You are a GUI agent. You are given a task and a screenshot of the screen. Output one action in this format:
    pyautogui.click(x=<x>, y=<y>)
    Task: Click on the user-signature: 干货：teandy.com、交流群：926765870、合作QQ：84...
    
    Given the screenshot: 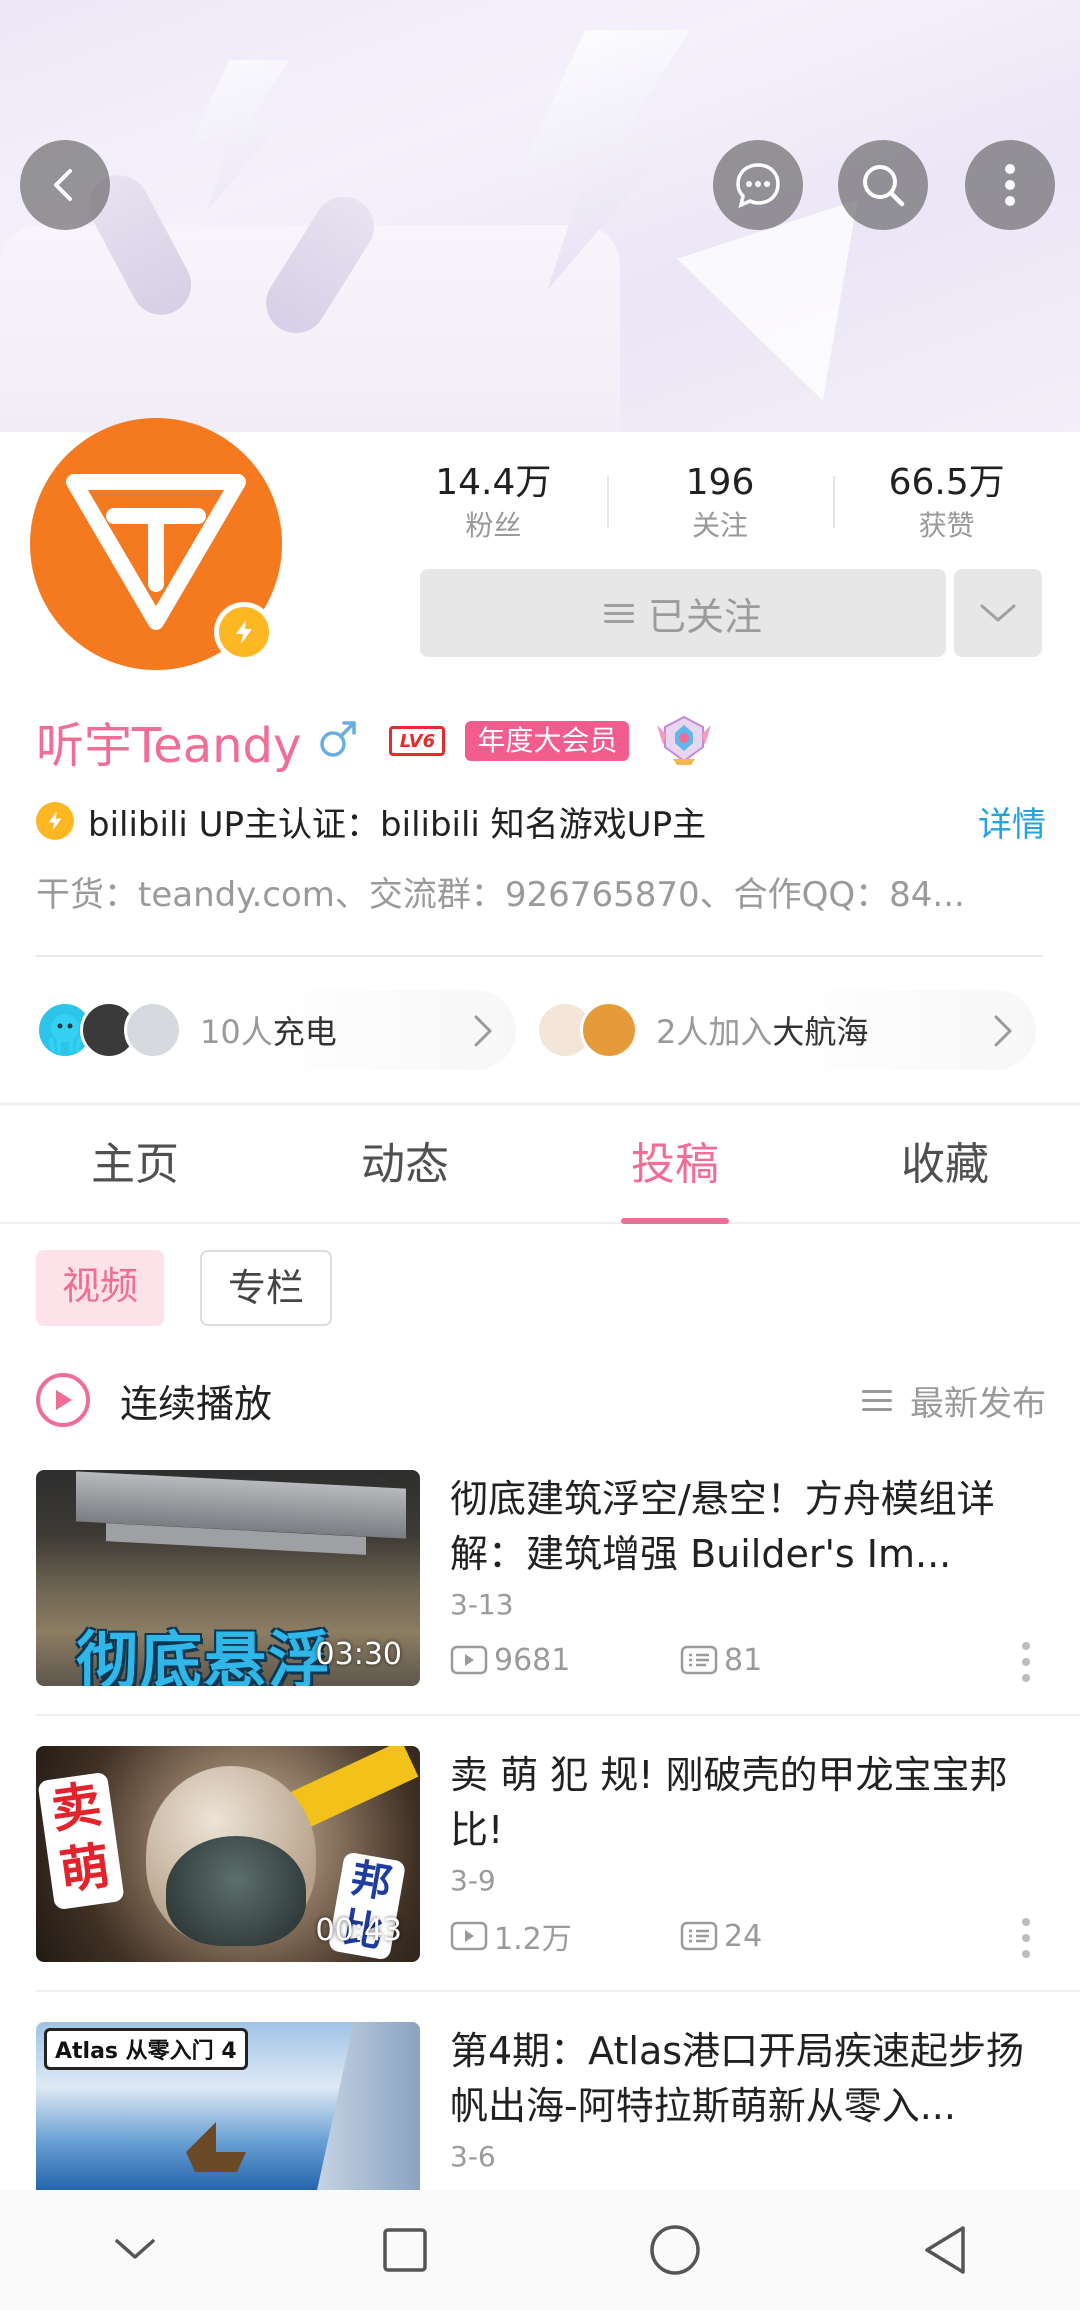 What is the action you would take?
    pyautogui.click(x=541, y=895)
    